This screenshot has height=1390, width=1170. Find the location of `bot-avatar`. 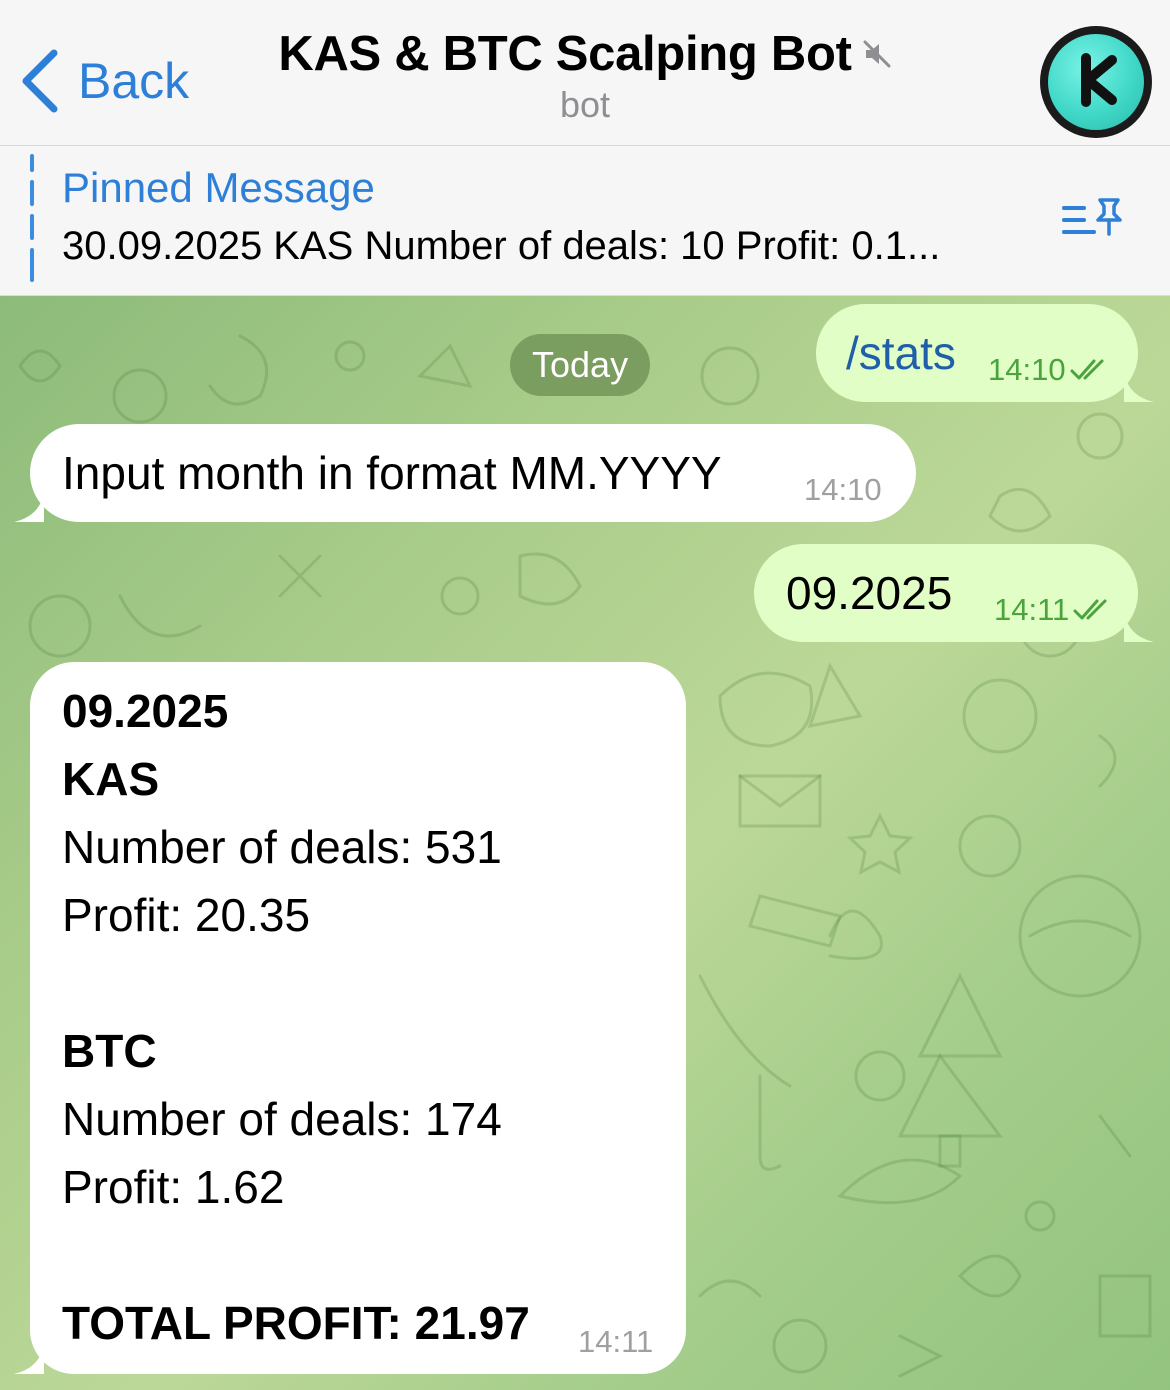

bot-avatar is located at coordinates (1096, 82).